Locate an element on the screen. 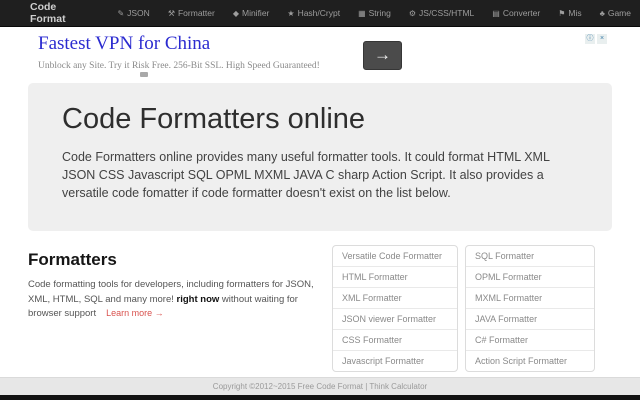 This screenshot has height=400, width=640. gear-icon: ⚙ is located at coordinates (412, 13).